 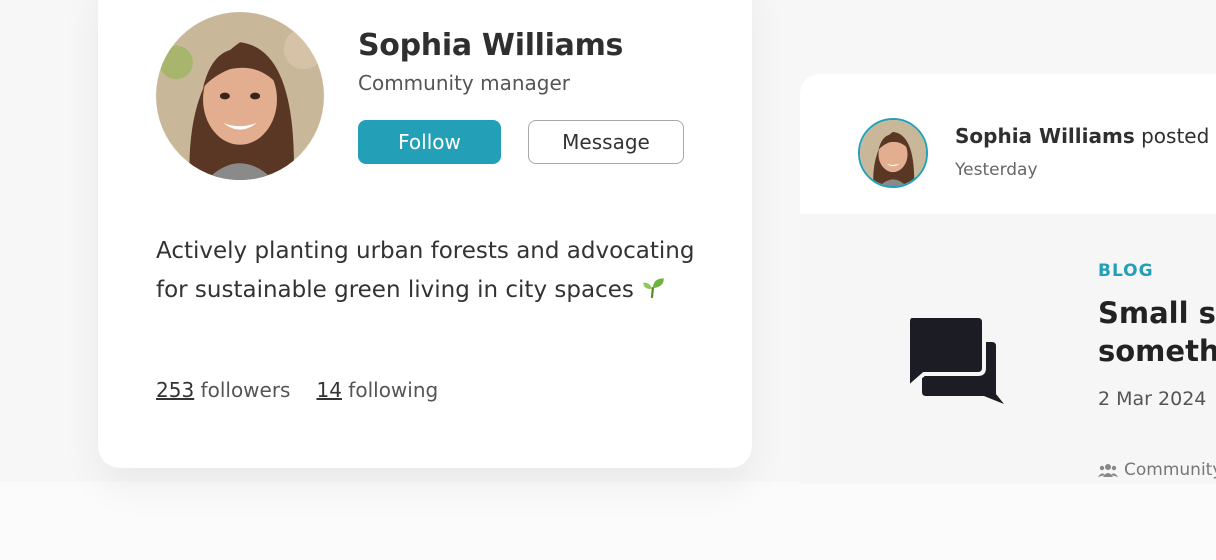 What do you see at coordinates (464, 83) in the screenshot?
I see `profile-role: Community manager` at bounding box center [464, 83].